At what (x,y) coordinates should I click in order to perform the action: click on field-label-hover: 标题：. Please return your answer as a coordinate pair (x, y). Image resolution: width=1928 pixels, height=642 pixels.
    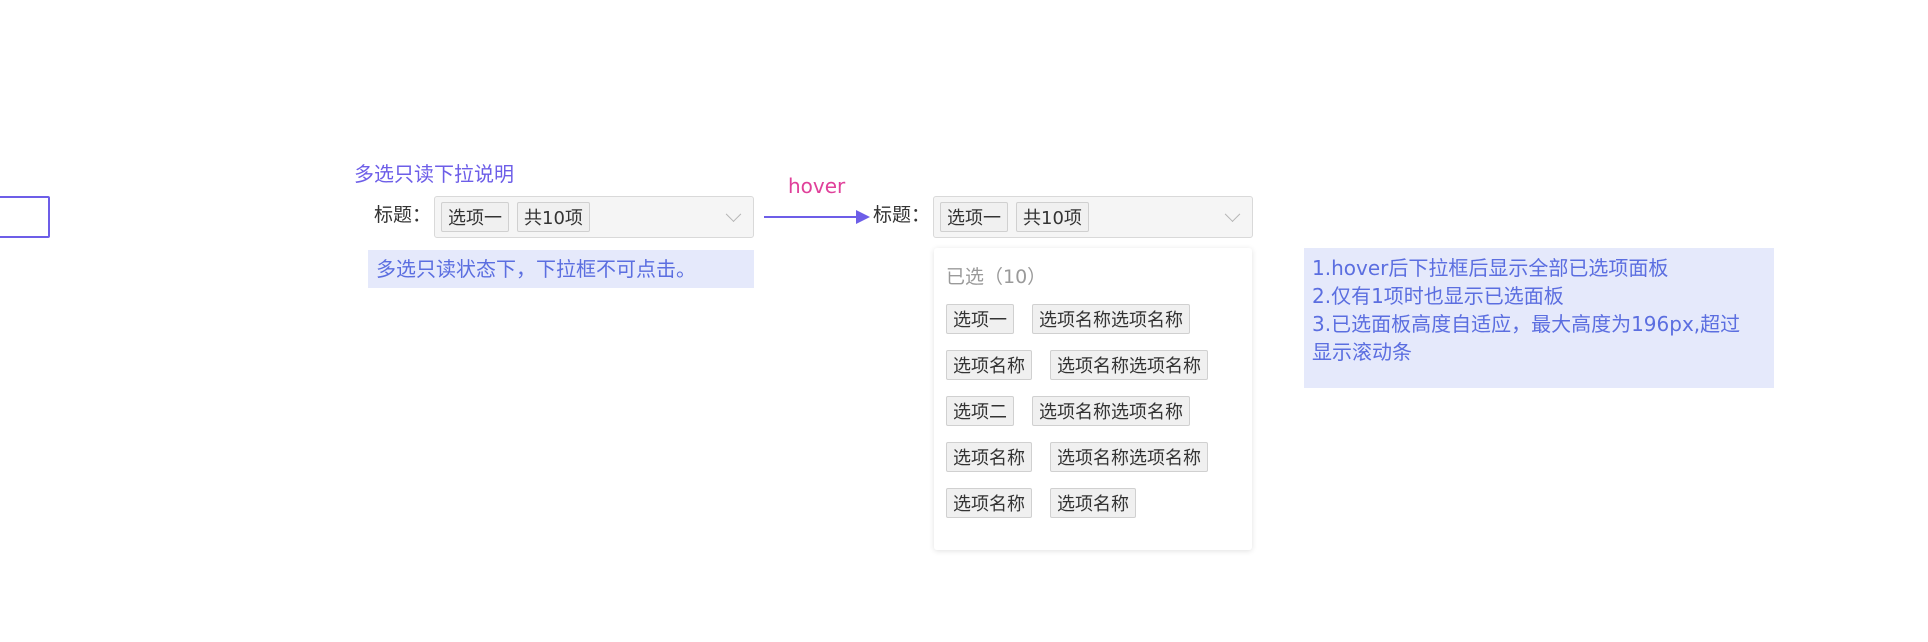
    Looking at the image, I should click on (902, 215).